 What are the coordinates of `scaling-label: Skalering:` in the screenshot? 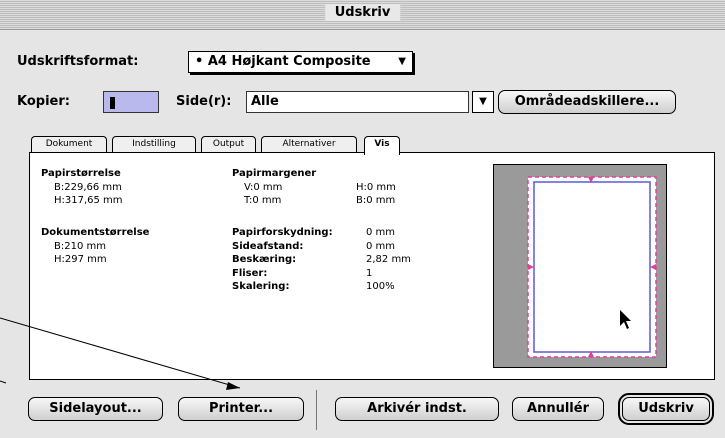 It's located at (261, 286).